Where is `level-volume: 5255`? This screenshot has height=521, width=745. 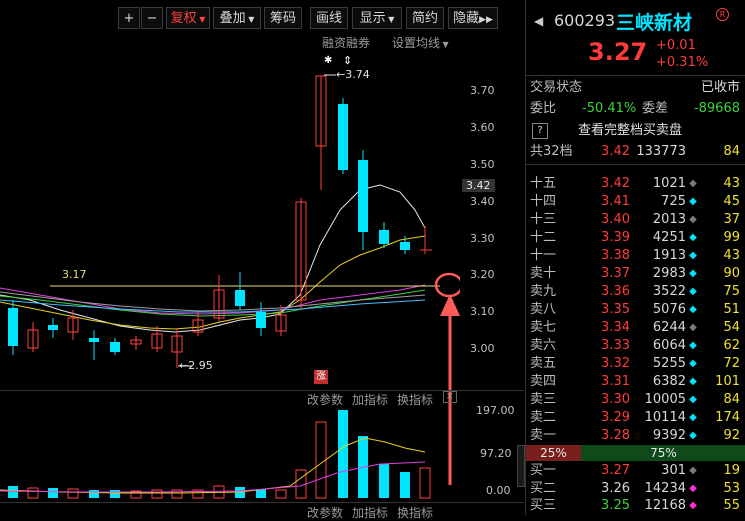 level-volume: 5255 is located at coordinates (669, 363).